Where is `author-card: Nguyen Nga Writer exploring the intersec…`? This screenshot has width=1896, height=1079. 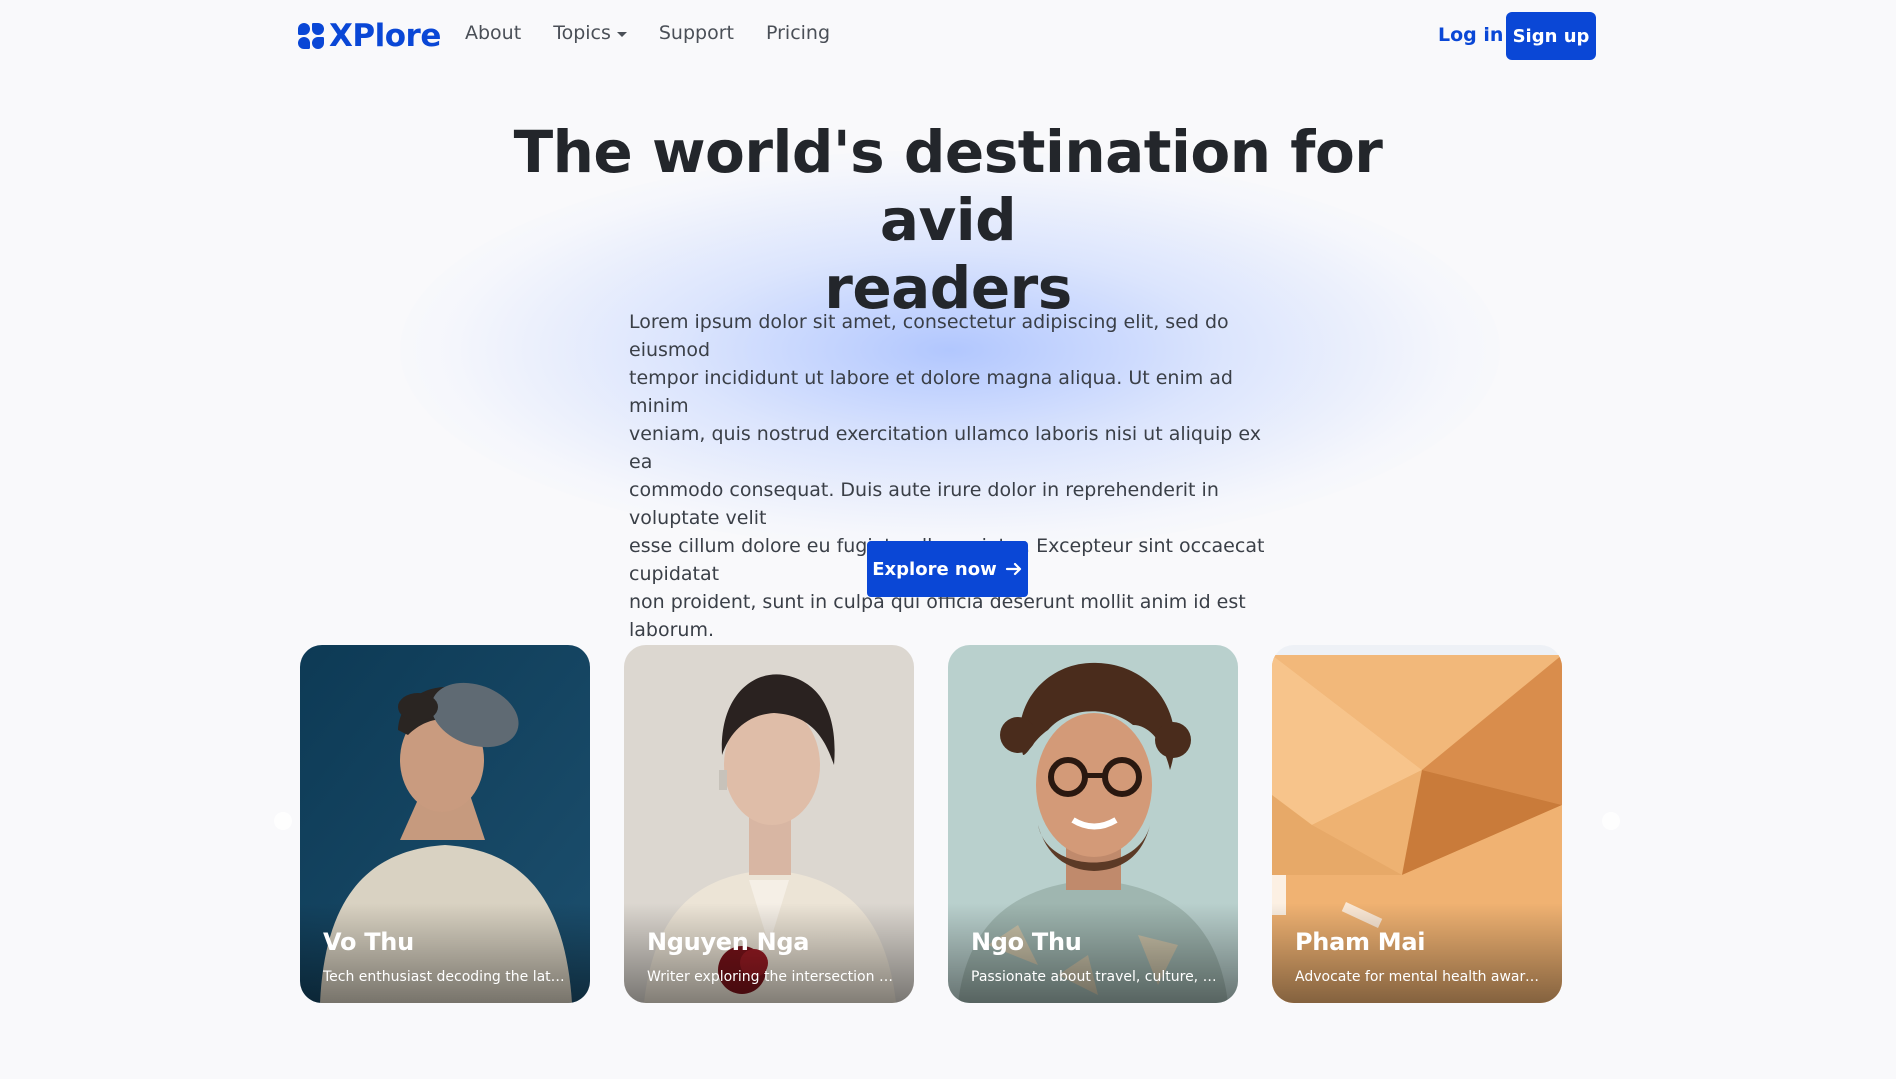
author-card: Nguyen Nga Writer exploring the intersec… is located at coordinates (769, 824).